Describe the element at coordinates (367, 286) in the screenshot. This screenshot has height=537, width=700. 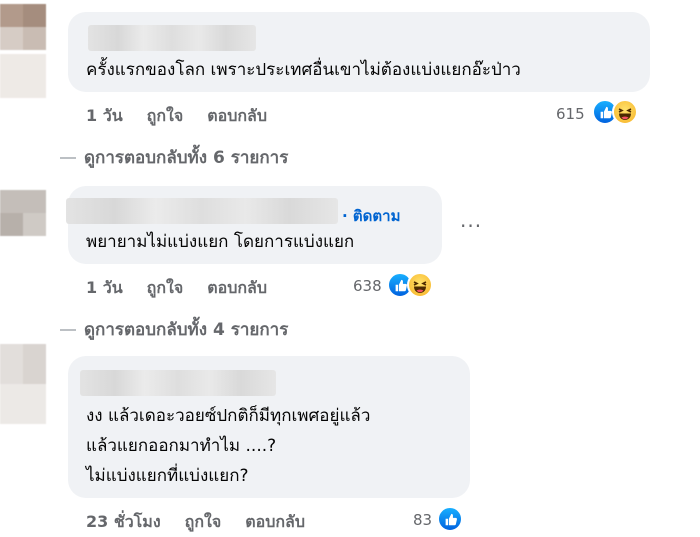
I see `reaction-count: 638` at that location.